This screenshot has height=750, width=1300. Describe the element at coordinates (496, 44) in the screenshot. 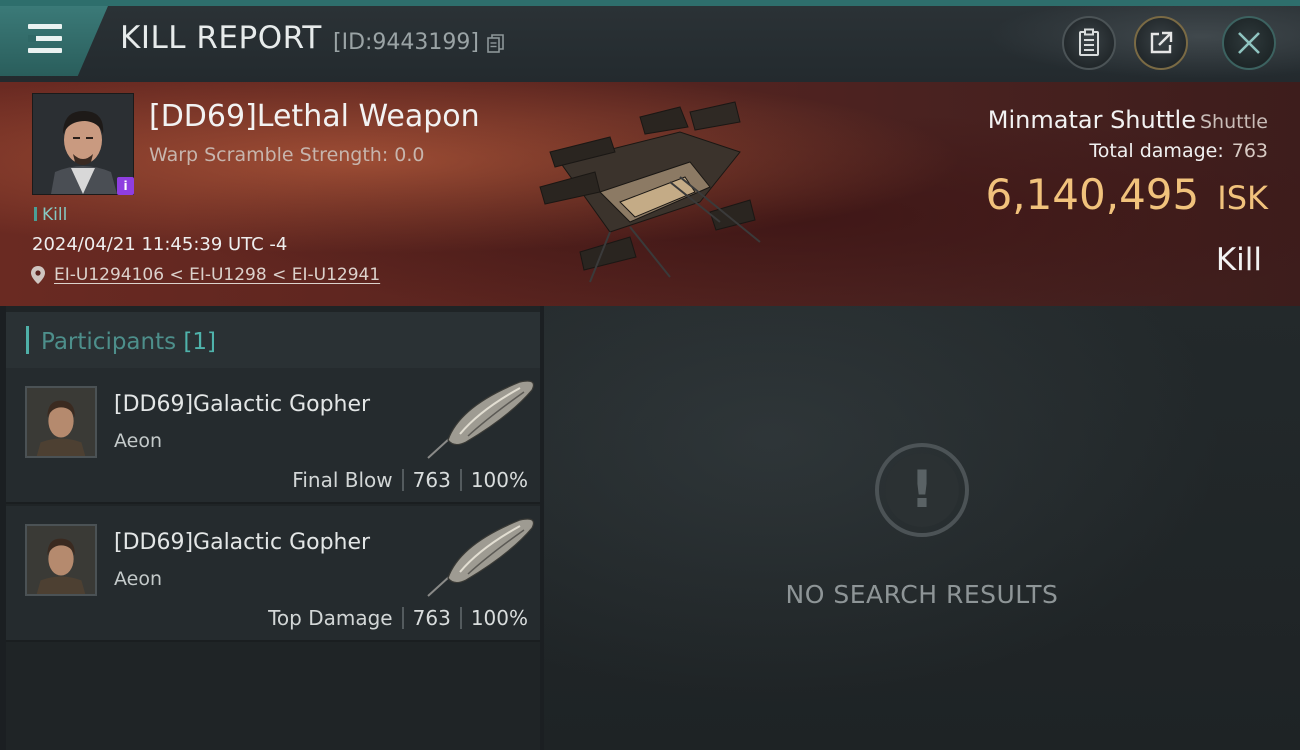

I see `copy-icon` at that location.